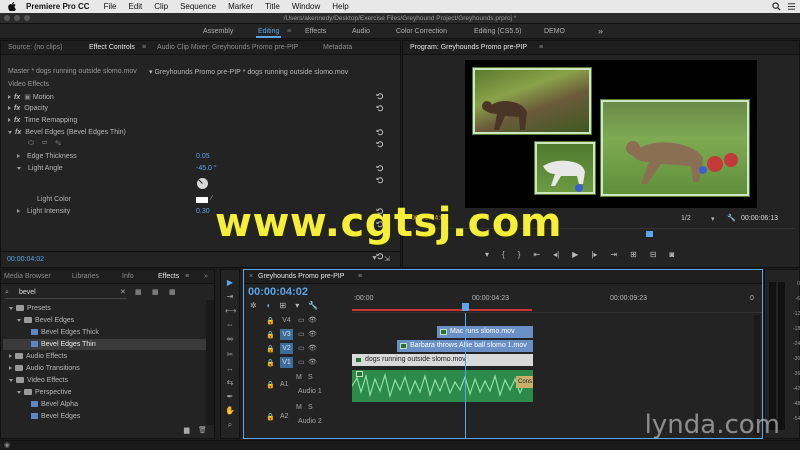 This screenshot has width=800, height=450. I want to click on audio-transition-constant-power: Cons, so click(524, 382).